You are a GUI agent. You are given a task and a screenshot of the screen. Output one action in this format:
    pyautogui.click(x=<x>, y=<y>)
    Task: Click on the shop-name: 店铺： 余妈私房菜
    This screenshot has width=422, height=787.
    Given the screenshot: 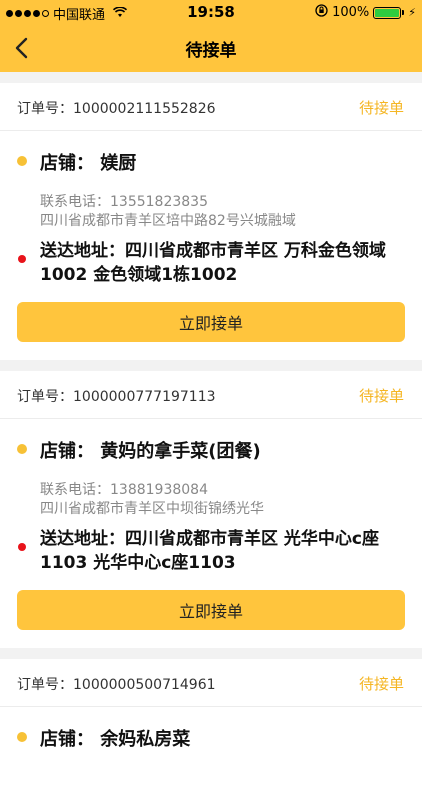 What is the action you would take?
    pyautogui.click(x=115, y=739)
    